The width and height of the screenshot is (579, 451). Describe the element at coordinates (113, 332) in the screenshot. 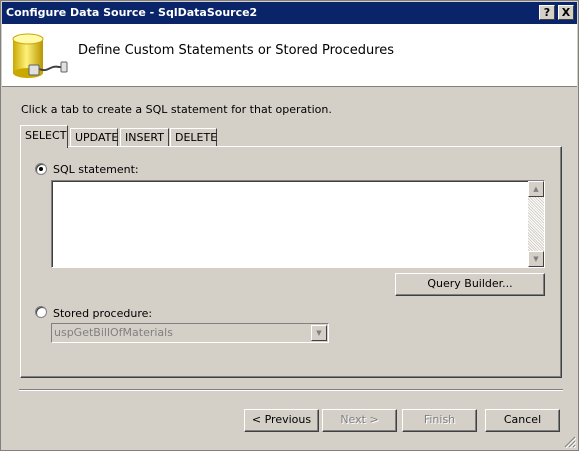

I see `stored-procedure-value: uspGetBillOfMaterials` at that location.